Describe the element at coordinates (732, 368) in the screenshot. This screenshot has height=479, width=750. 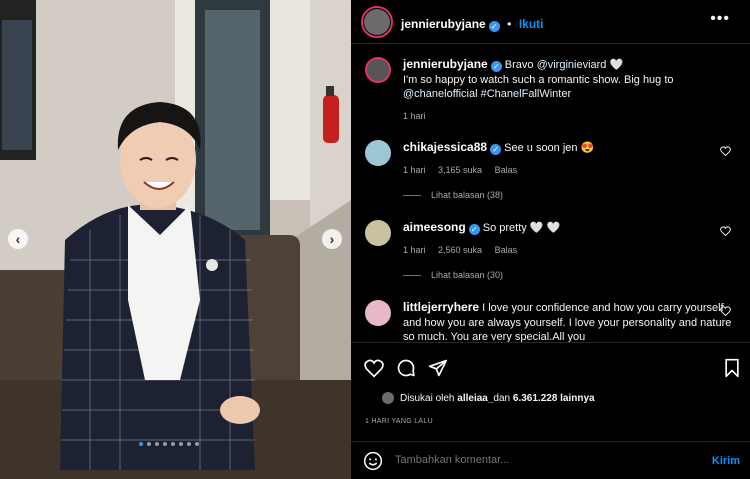
I see `save-icon` at that location.